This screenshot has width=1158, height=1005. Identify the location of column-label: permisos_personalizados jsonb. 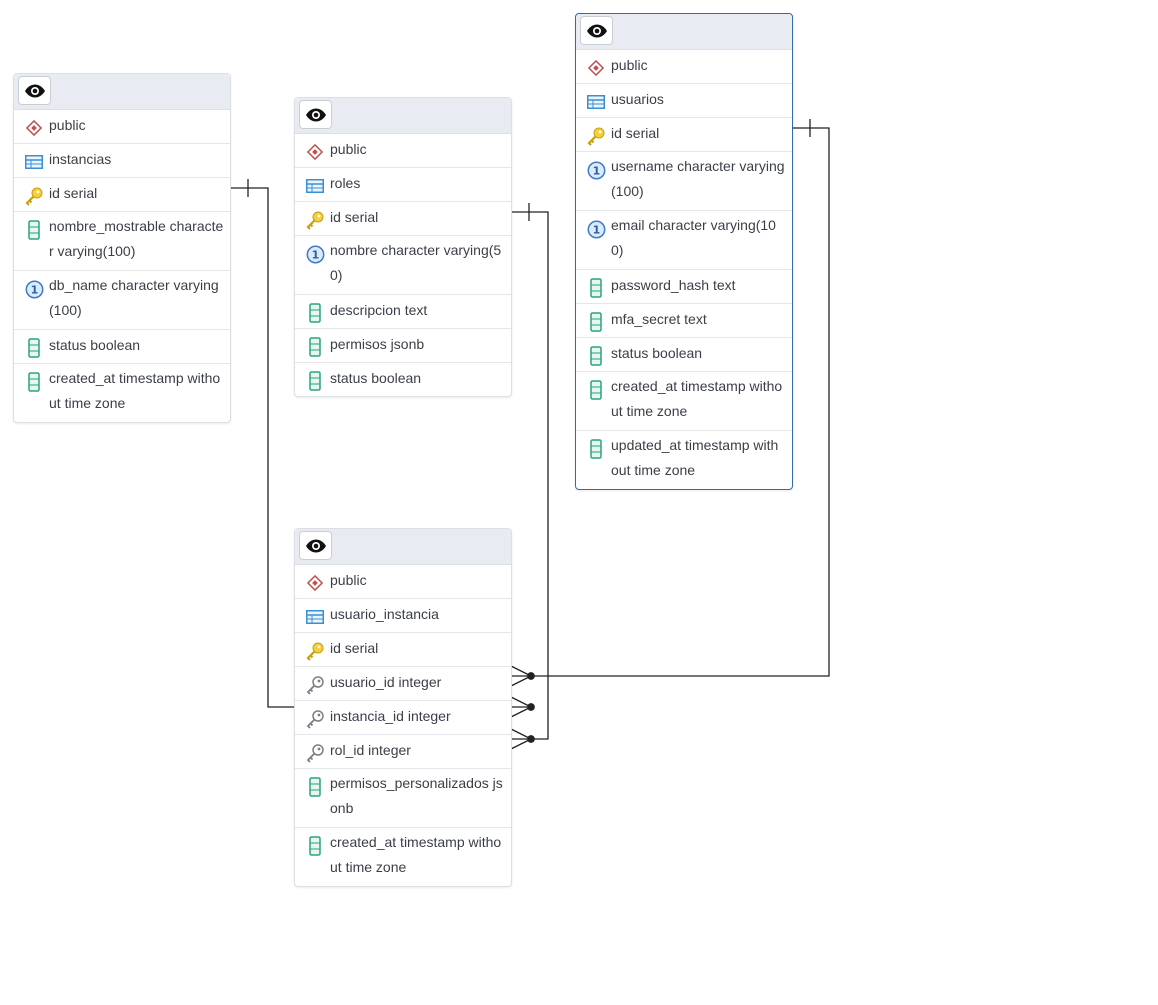
(416, 795).